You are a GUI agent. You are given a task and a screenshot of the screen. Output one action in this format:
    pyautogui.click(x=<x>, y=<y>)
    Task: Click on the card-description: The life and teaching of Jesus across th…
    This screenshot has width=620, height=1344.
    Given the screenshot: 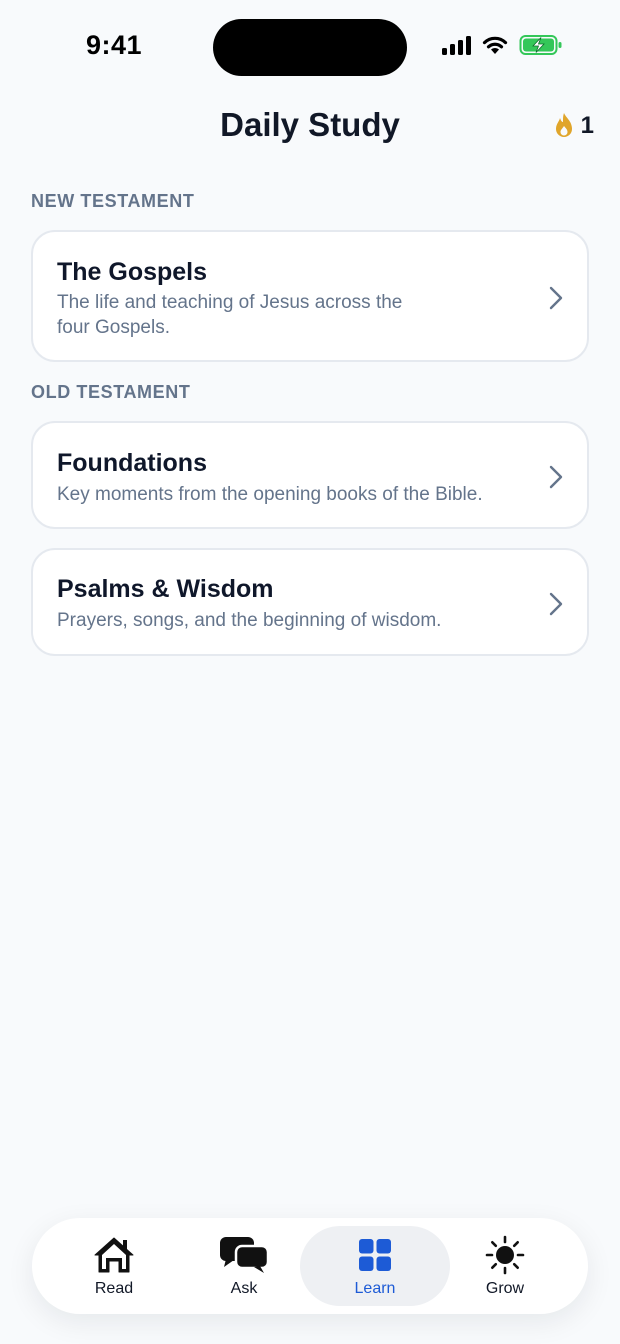 What is the action you would take?
    pyautogui.click(x=230, y=315)
    